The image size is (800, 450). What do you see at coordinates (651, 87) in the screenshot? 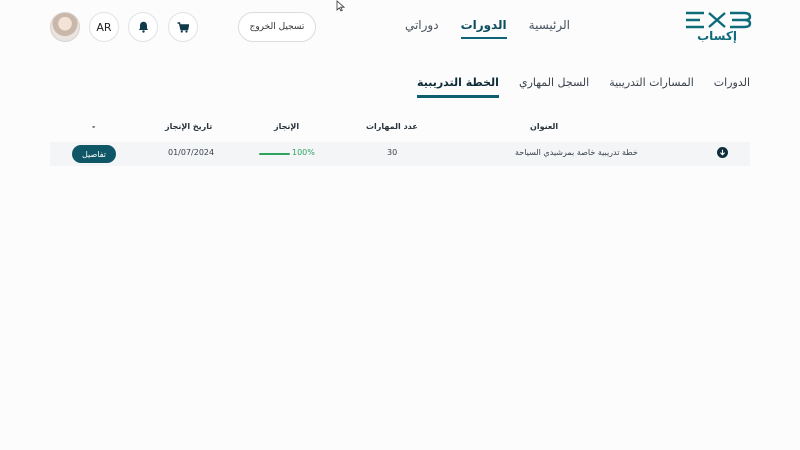
I see `tab-training-paths: المسارات التدريبية` at bounding box center [651, 87].